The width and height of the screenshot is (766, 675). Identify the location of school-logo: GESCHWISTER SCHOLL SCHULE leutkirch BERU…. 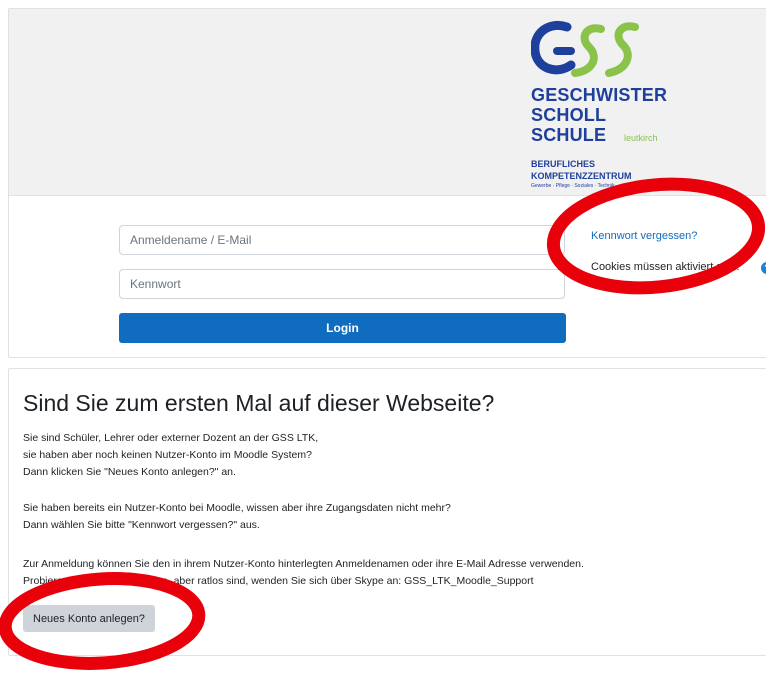
(606, 109).